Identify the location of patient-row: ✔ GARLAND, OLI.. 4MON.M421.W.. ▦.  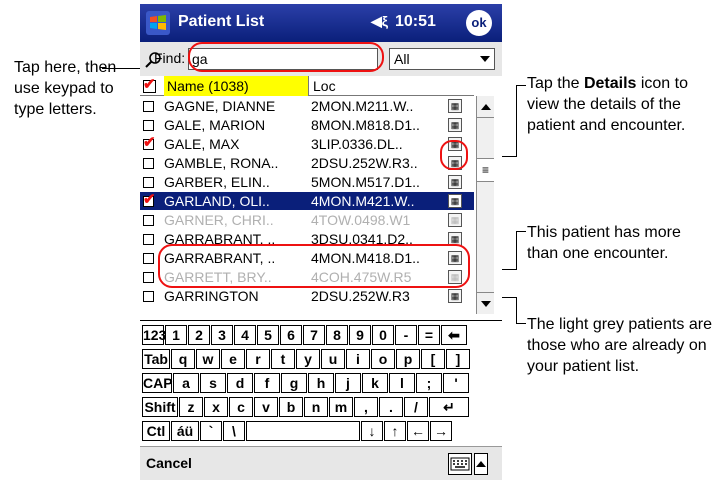
(307, 200).